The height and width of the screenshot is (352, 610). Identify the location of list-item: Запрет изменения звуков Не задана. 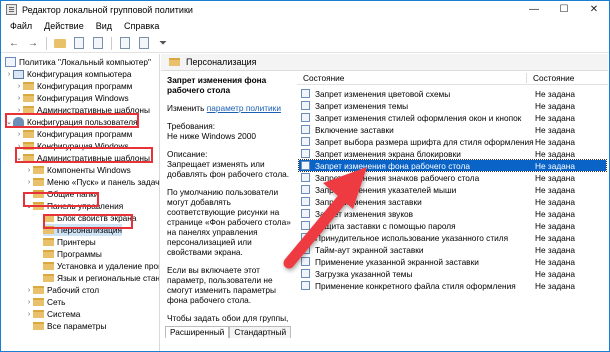
(452, 213).